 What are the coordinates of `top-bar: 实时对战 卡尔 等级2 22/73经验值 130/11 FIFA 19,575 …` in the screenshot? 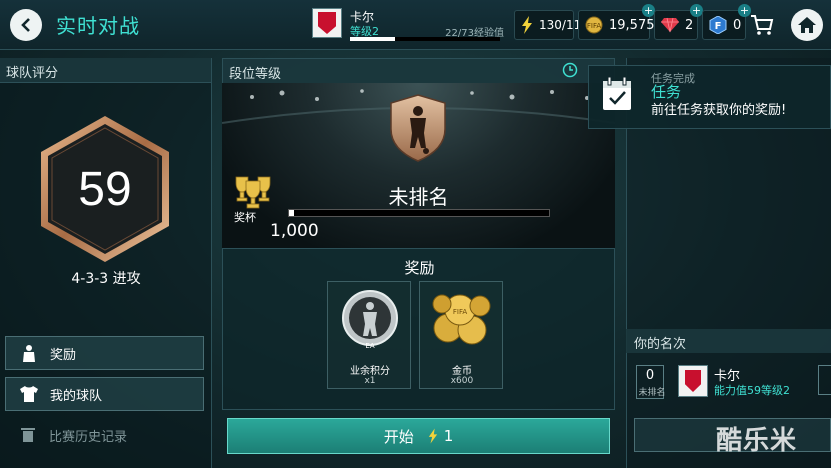 It's located at (415, 25).